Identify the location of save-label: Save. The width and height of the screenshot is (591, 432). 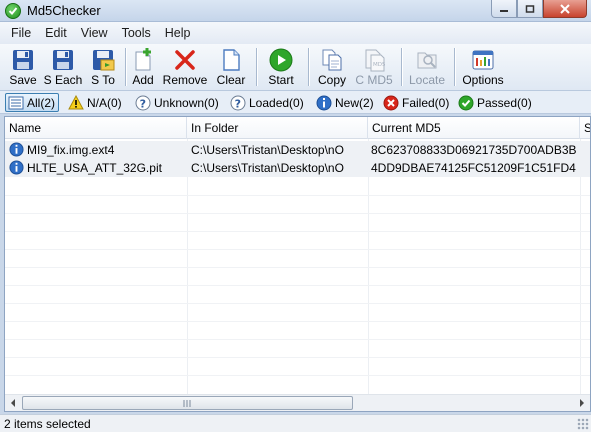
(23, 80).